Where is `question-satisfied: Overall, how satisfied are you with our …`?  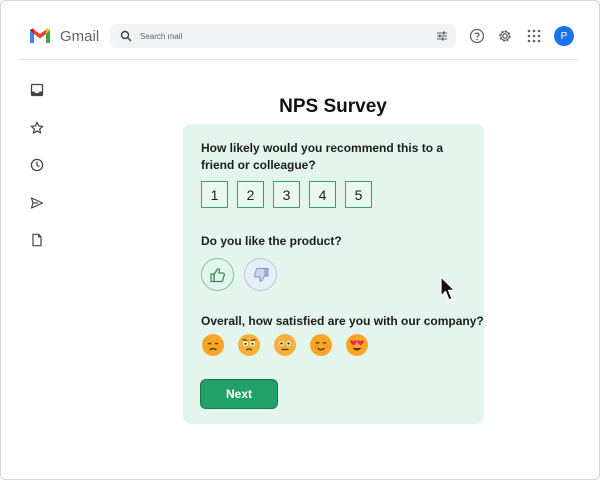 question-satisfied: Overall, how satisfied are you with our … is located at coordinates (342, 321).